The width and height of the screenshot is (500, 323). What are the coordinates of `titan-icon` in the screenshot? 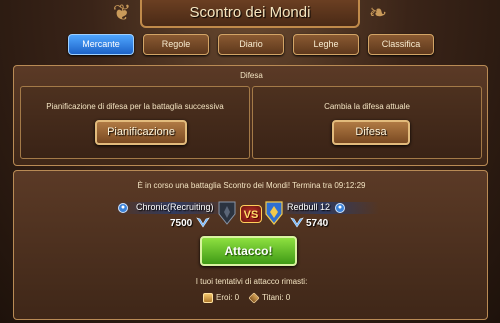 It's located at (254, 298).